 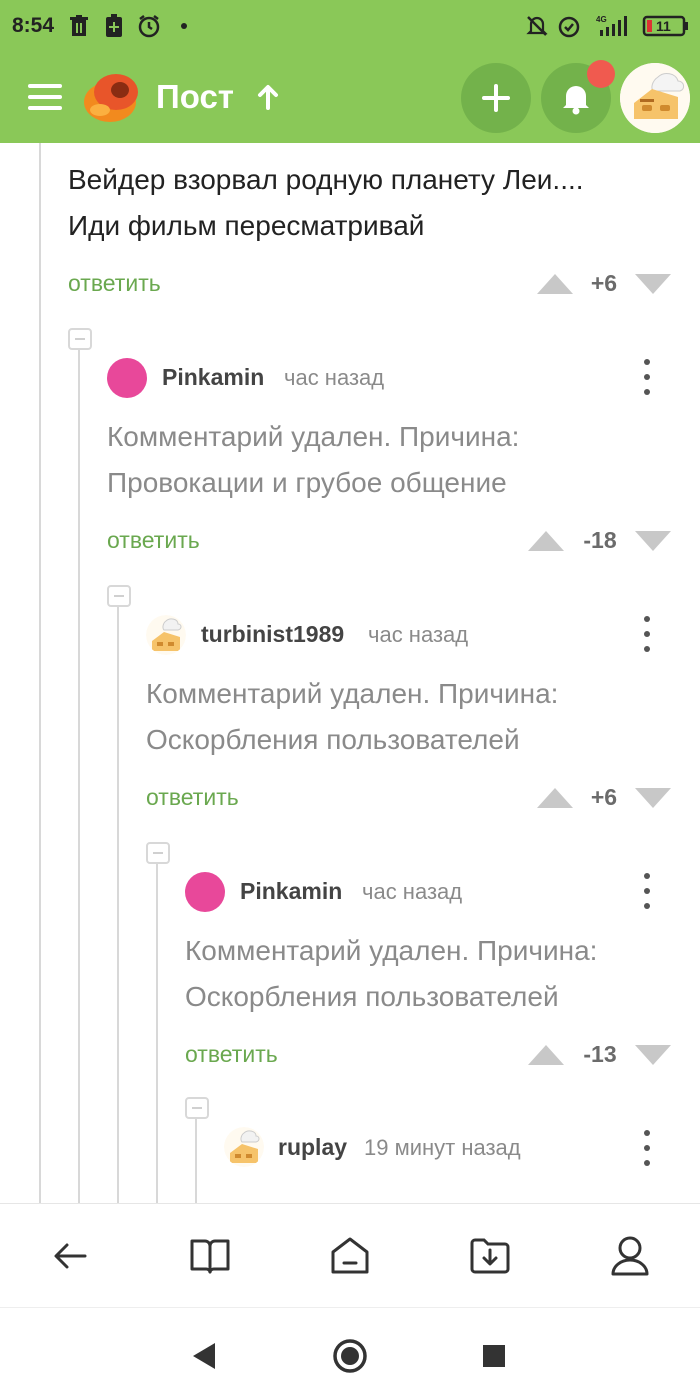 What do you see at coordinates (149, 26) in the screenshot?
I see `alarm-icon` at bounding box center [149, 26].